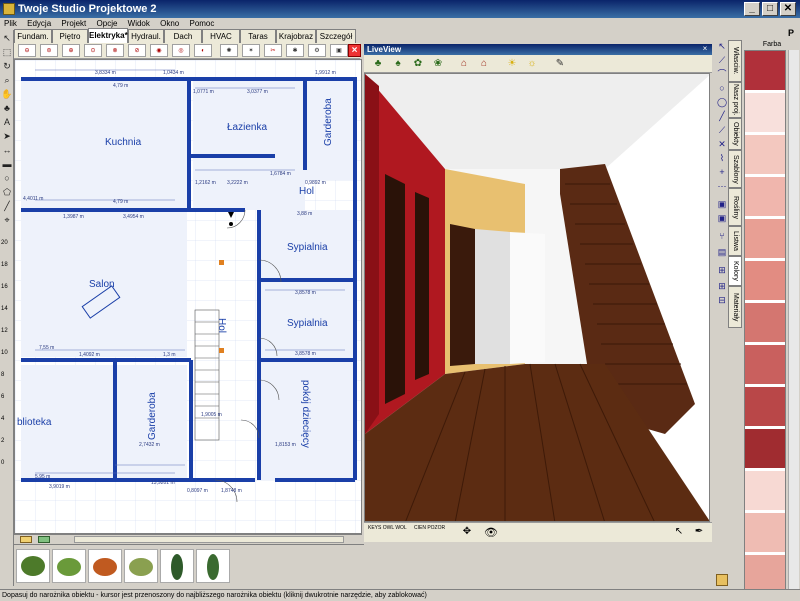  Describe the element at coordinates (735, 134) in the screenshot. I see `vtab-obiekty: Obiekty` at that location.